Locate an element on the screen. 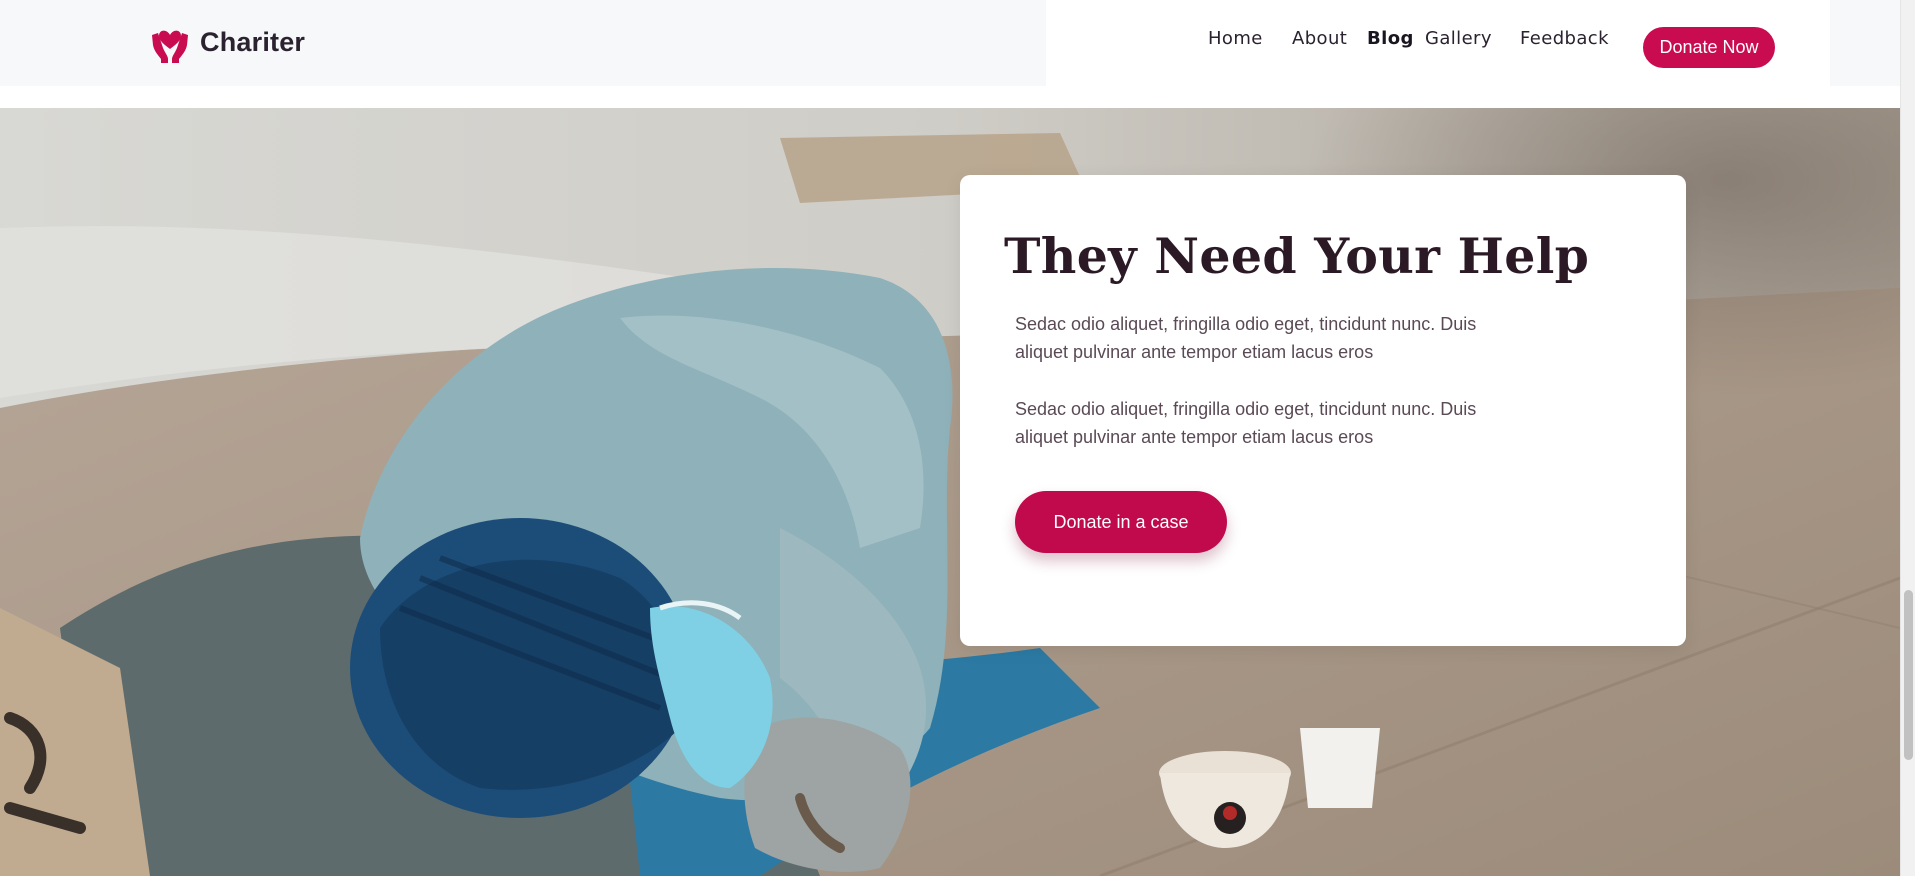  header-divider-strip is located at coordinates (950, 97).